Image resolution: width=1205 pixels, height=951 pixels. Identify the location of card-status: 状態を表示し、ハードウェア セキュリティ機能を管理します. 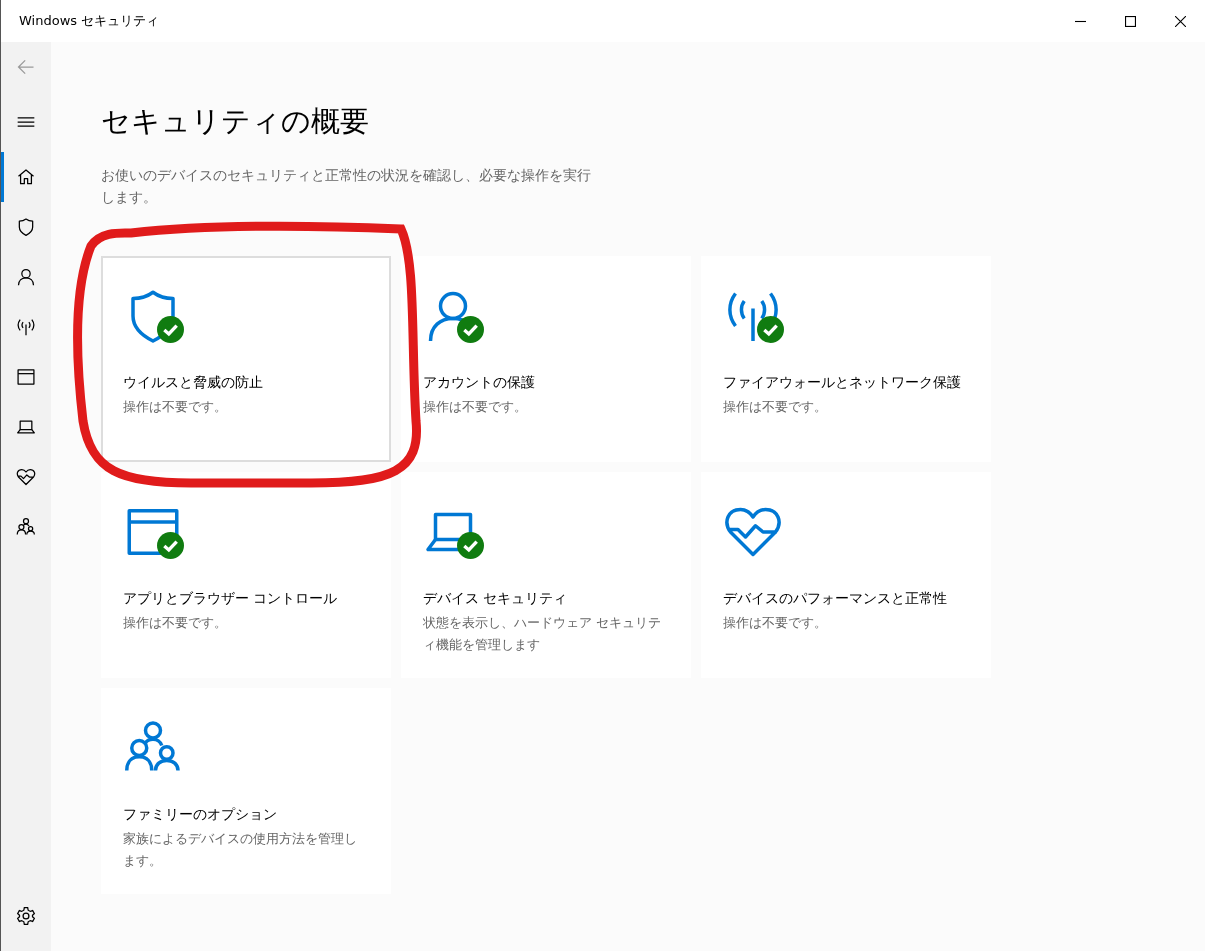
(543, 634).